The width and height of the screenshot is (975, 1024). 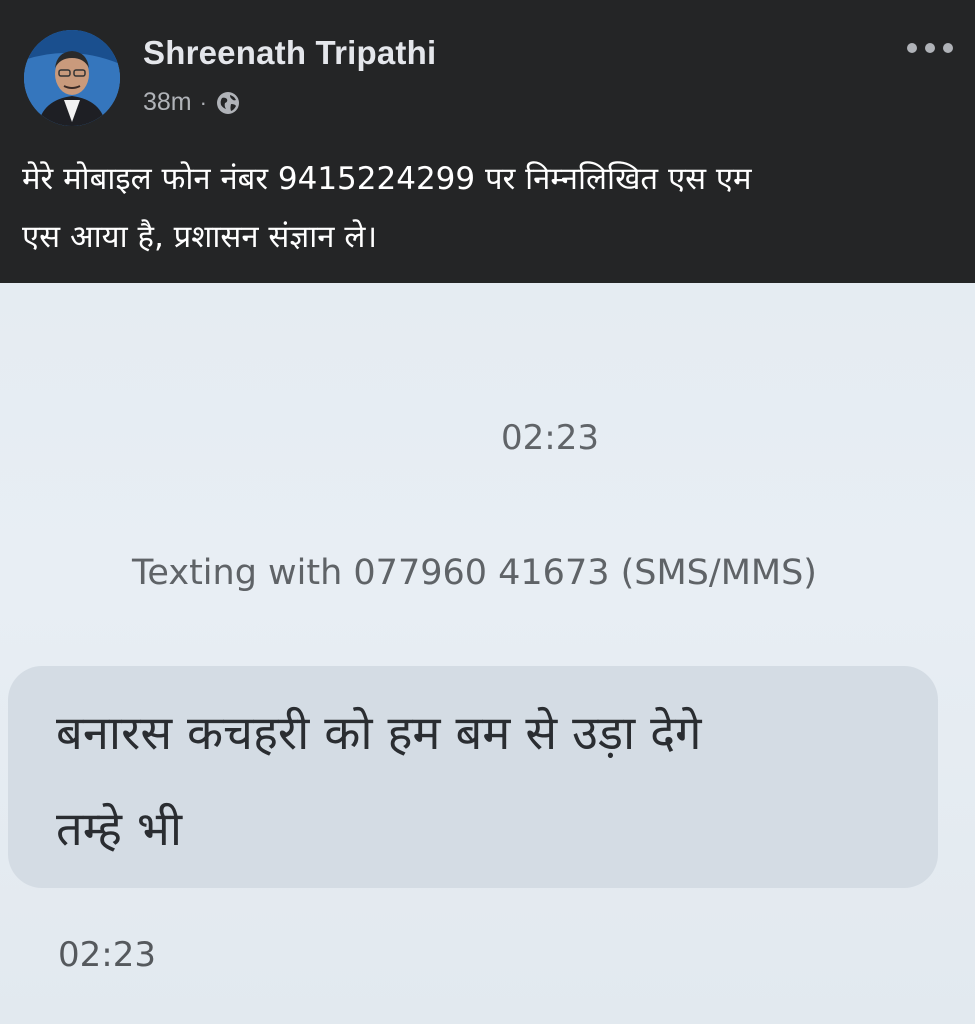 What do you see at coordinates (200, 237) in the screenshot?
I see `post-text-line: एस आया है, प्रशासन संज्ञान ले।` at bounding box center [200, 237].